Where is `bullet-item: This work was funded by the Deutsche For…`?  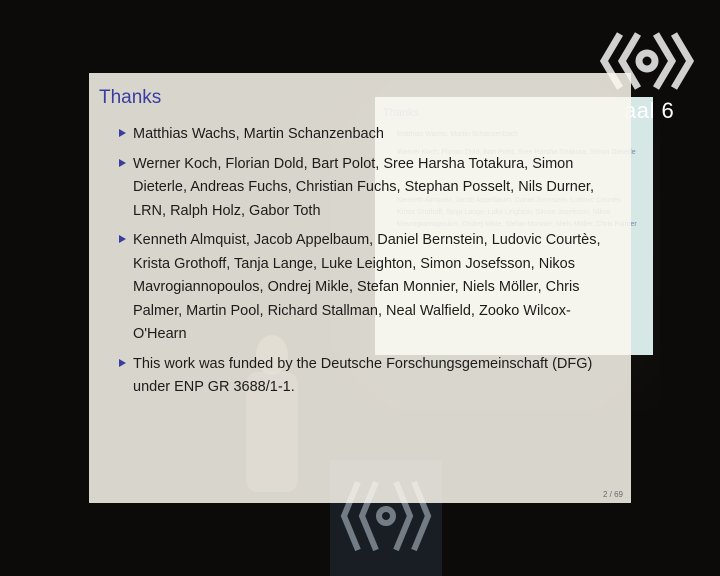
bullet-item: This work was funded by the Deutsche For… is located at coordinates (363, 376).